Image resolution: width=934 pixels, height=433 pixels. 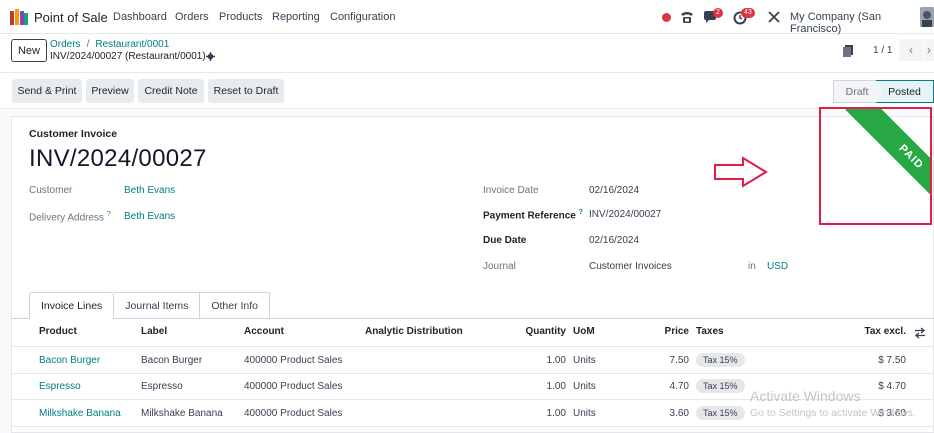 I want to click on activities-badge: 43, so click(x=748, y=13).